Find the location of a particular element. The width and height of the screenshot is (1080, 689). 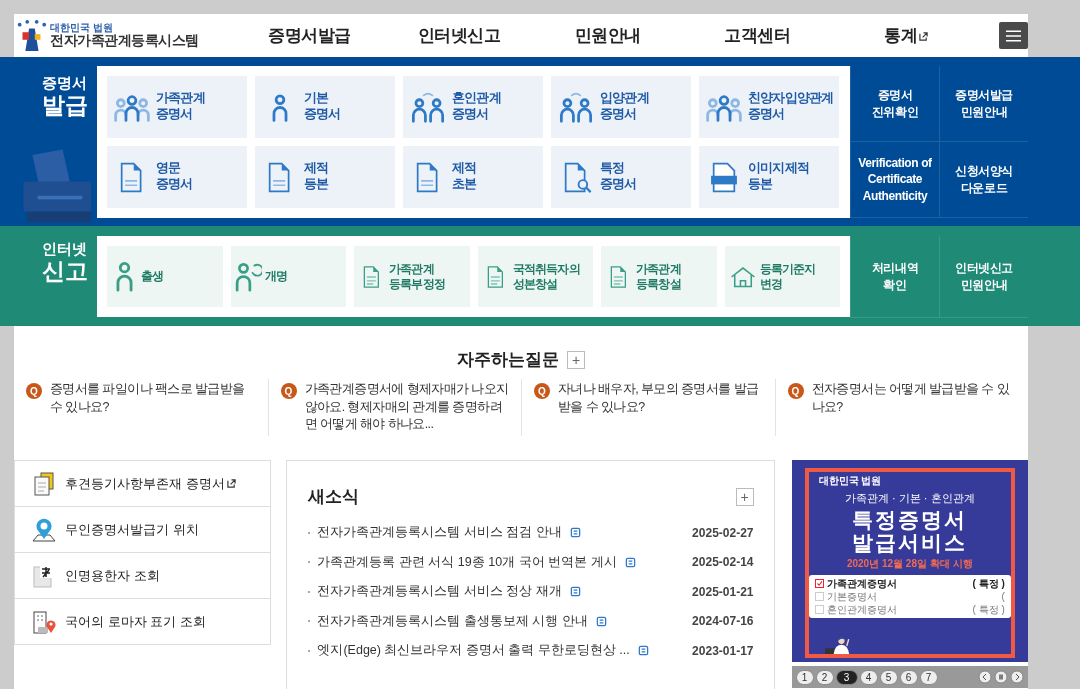

previous-icon is located at coordinates (985, 677).